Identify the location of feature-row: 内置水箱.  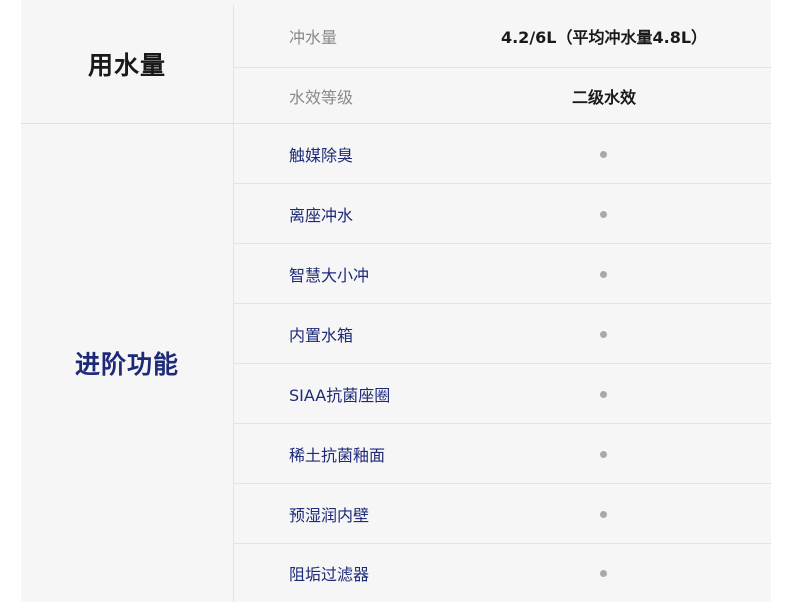
(502, 334).